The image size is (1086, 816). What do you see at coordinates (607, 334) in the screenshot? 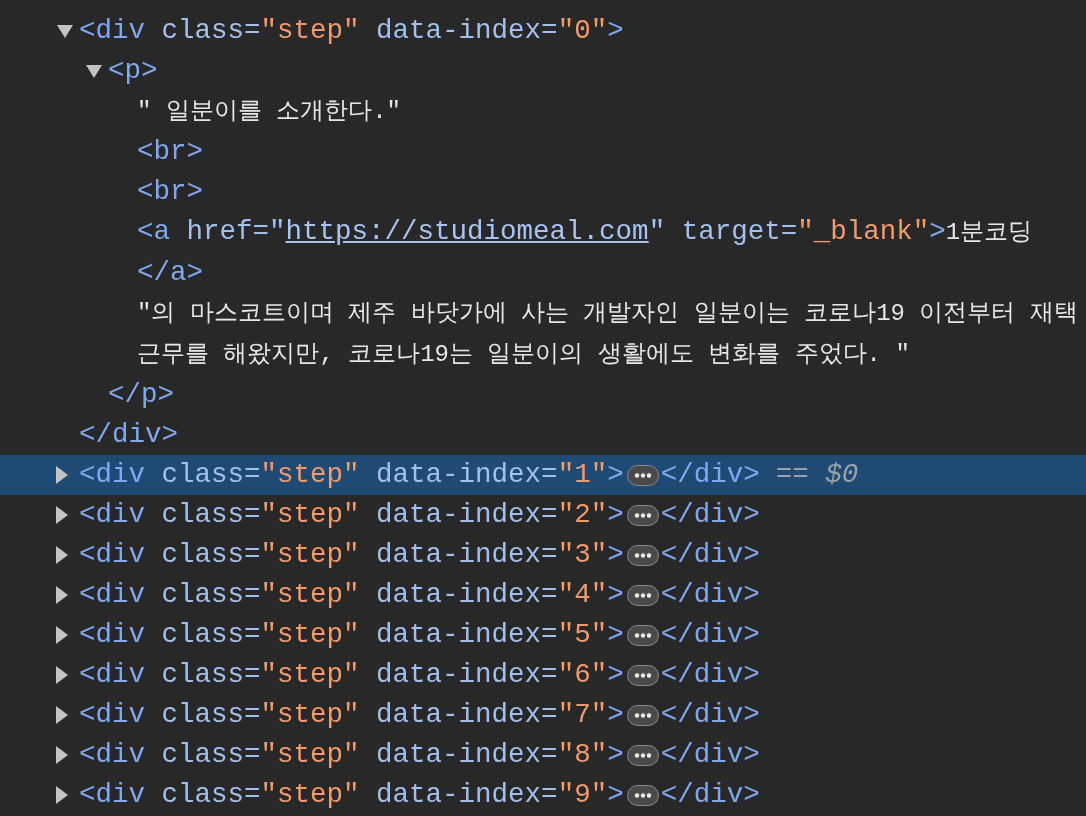
I see `code-line: "의 마스코트이며 제주 바닷가에 사는 개발자인 일분이는 코로나19 이전부터 재택근무를 해왔지만, 코로나19는 일분이의 생활에도 변화를 주었다. "` at bounding box center [607, 334].